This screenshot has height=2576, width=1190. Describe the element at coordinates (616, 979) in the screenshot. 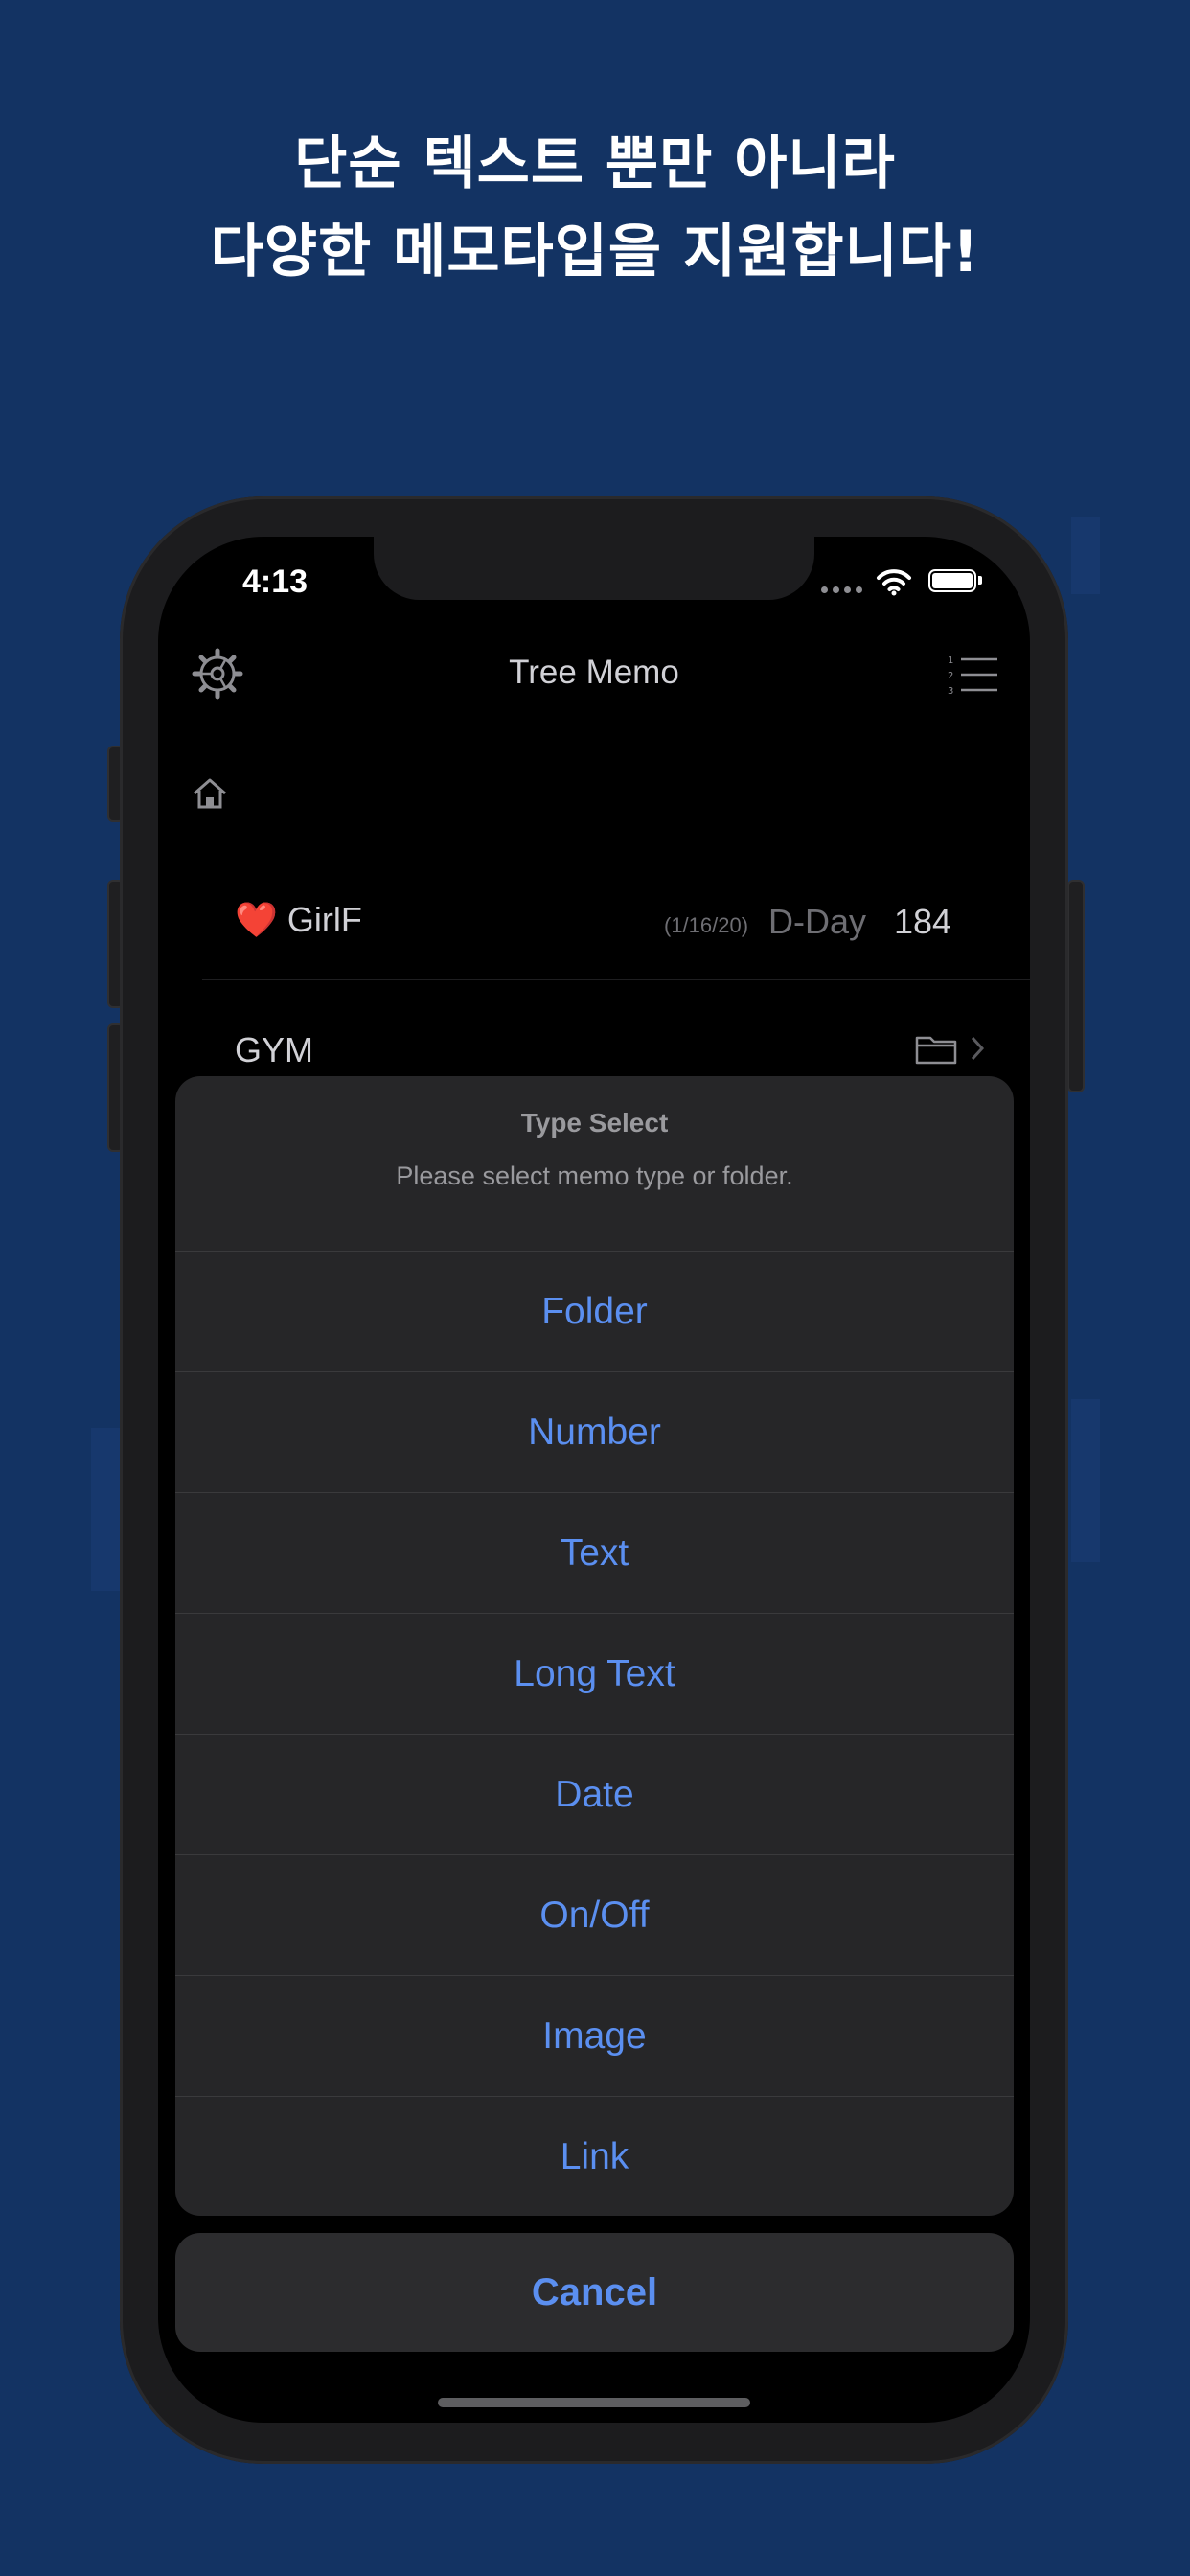

I see `row-divider` at that location.